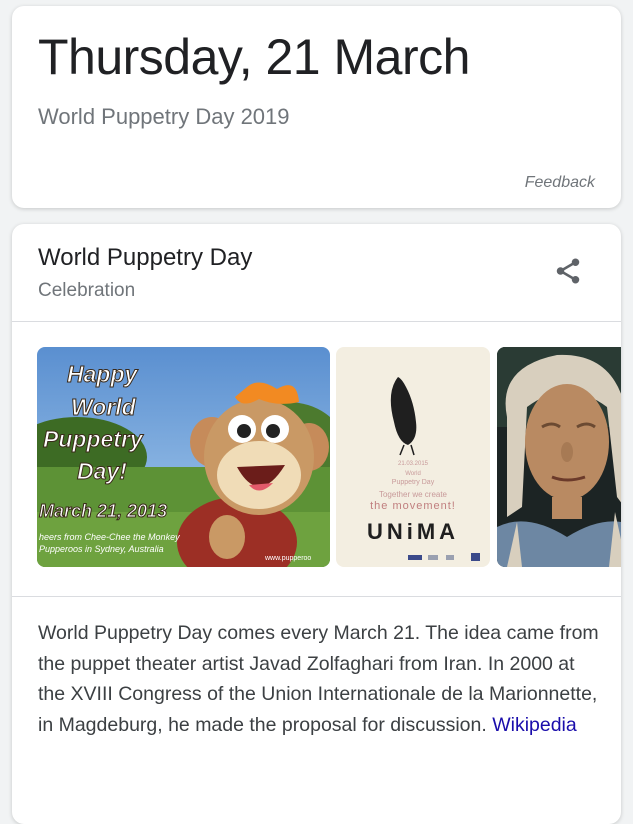 The width and height of the screenshot is (633, 824). I want to click on poster-line: Together we create, so click(413, 494).